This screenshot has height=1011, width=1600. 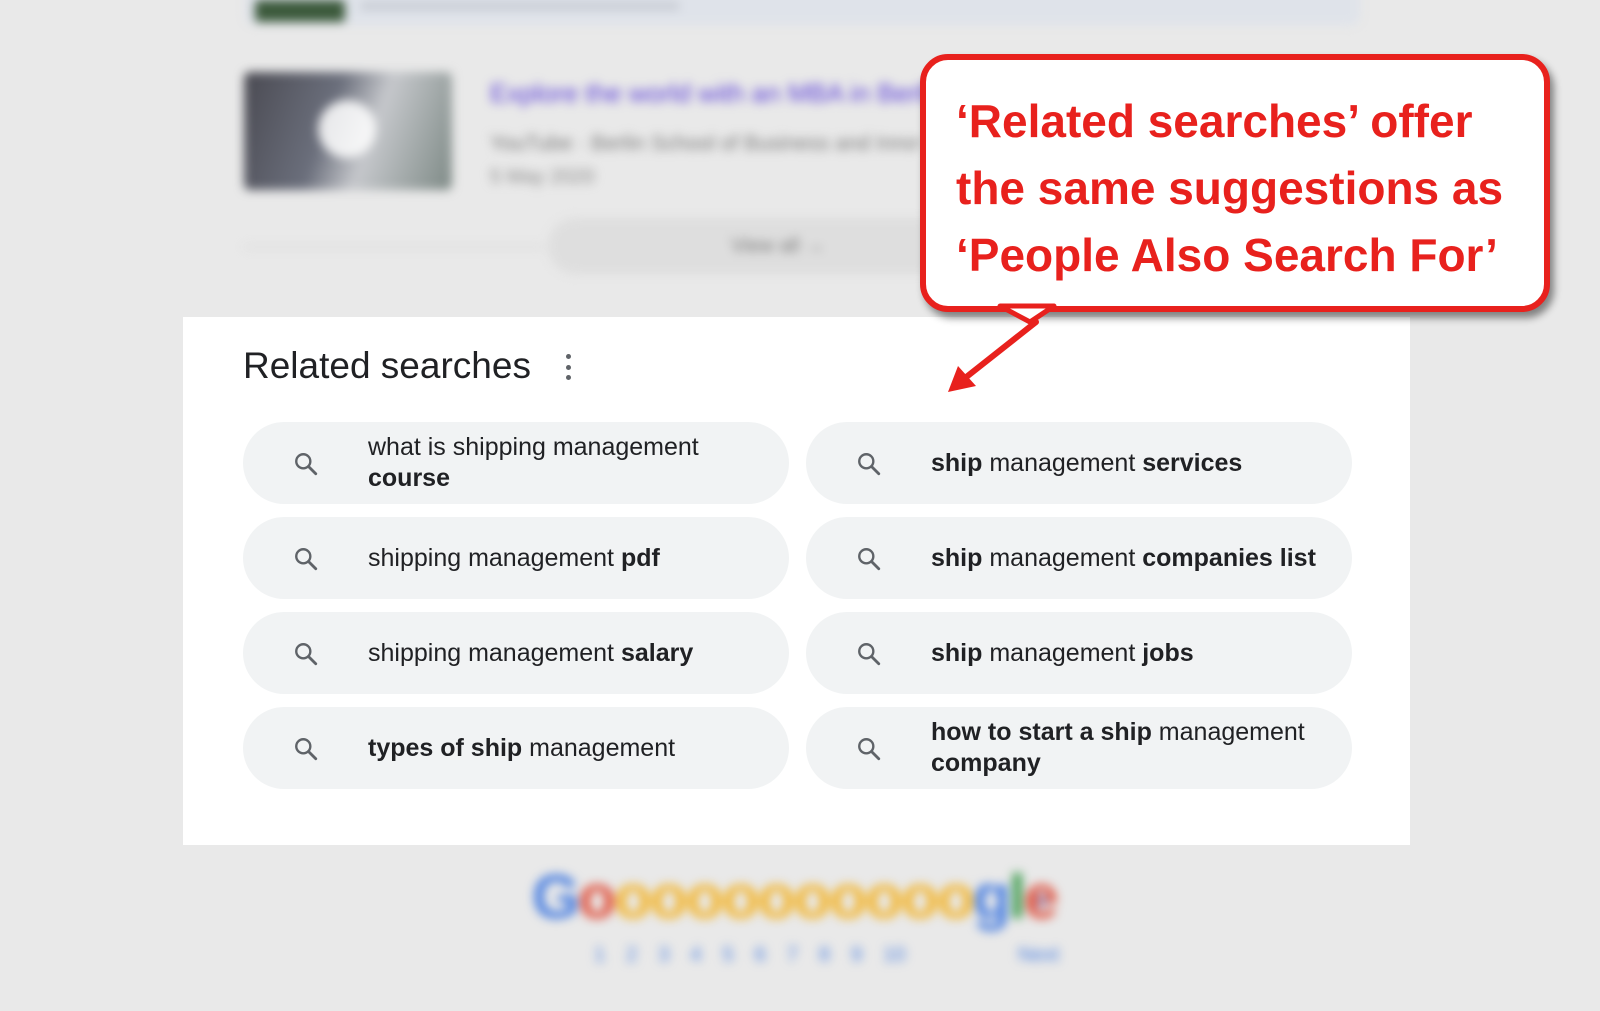 I want to click on related-search-label: what is shipping management course, so click(x=563, y=463).